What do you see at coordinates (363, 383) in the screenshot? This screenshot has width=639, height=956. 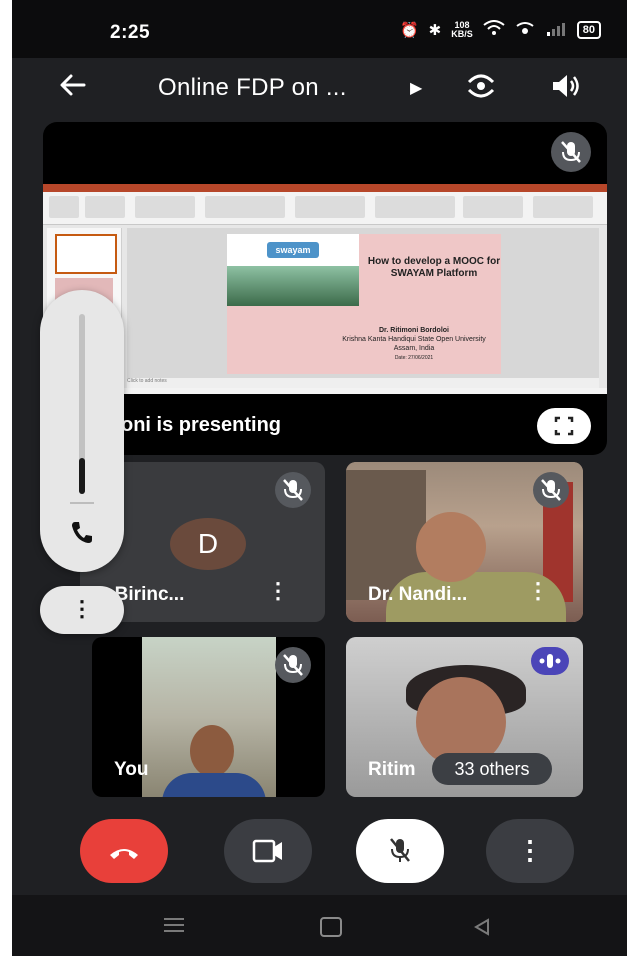 I see `slide-notes: Click to add notes` at bounding box center [363, 383].